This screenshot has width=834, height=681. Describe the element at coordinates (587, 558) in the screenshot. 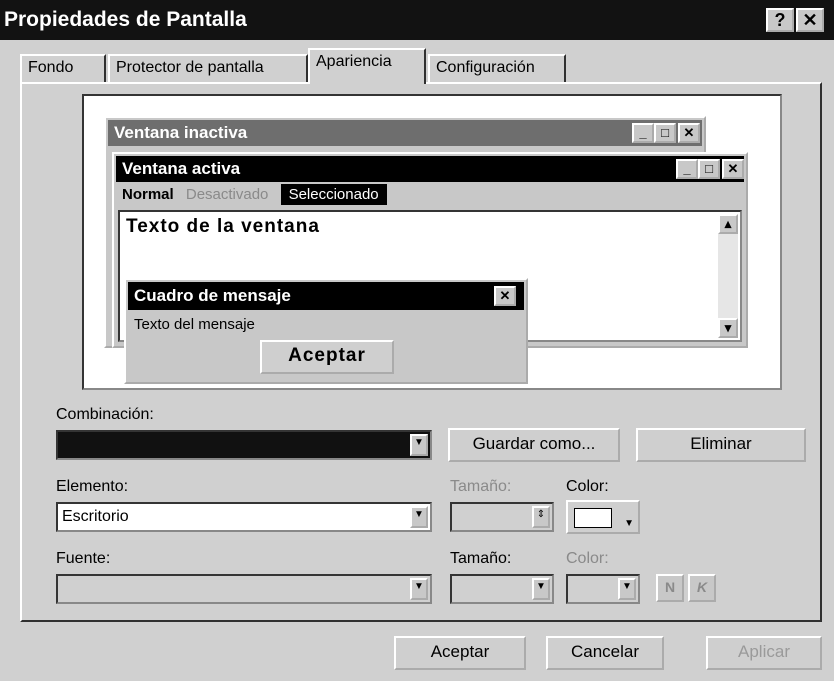

I see `font-color-label: Color:` at that location.